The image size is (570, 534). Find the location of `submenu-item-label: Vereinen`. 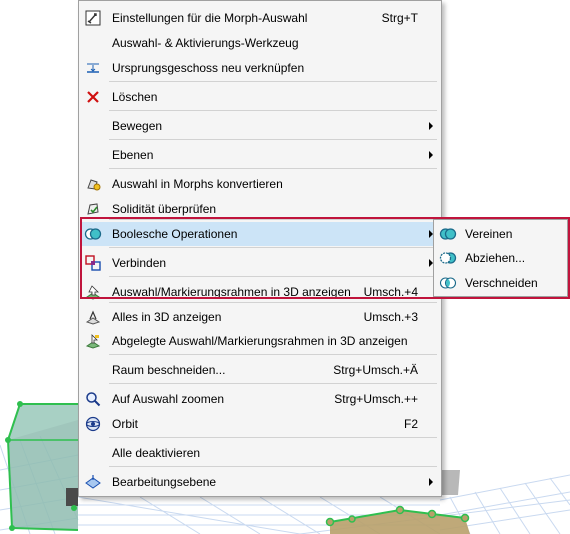

submenu-item-label: Vereinen is located at coordinates (489, 234).